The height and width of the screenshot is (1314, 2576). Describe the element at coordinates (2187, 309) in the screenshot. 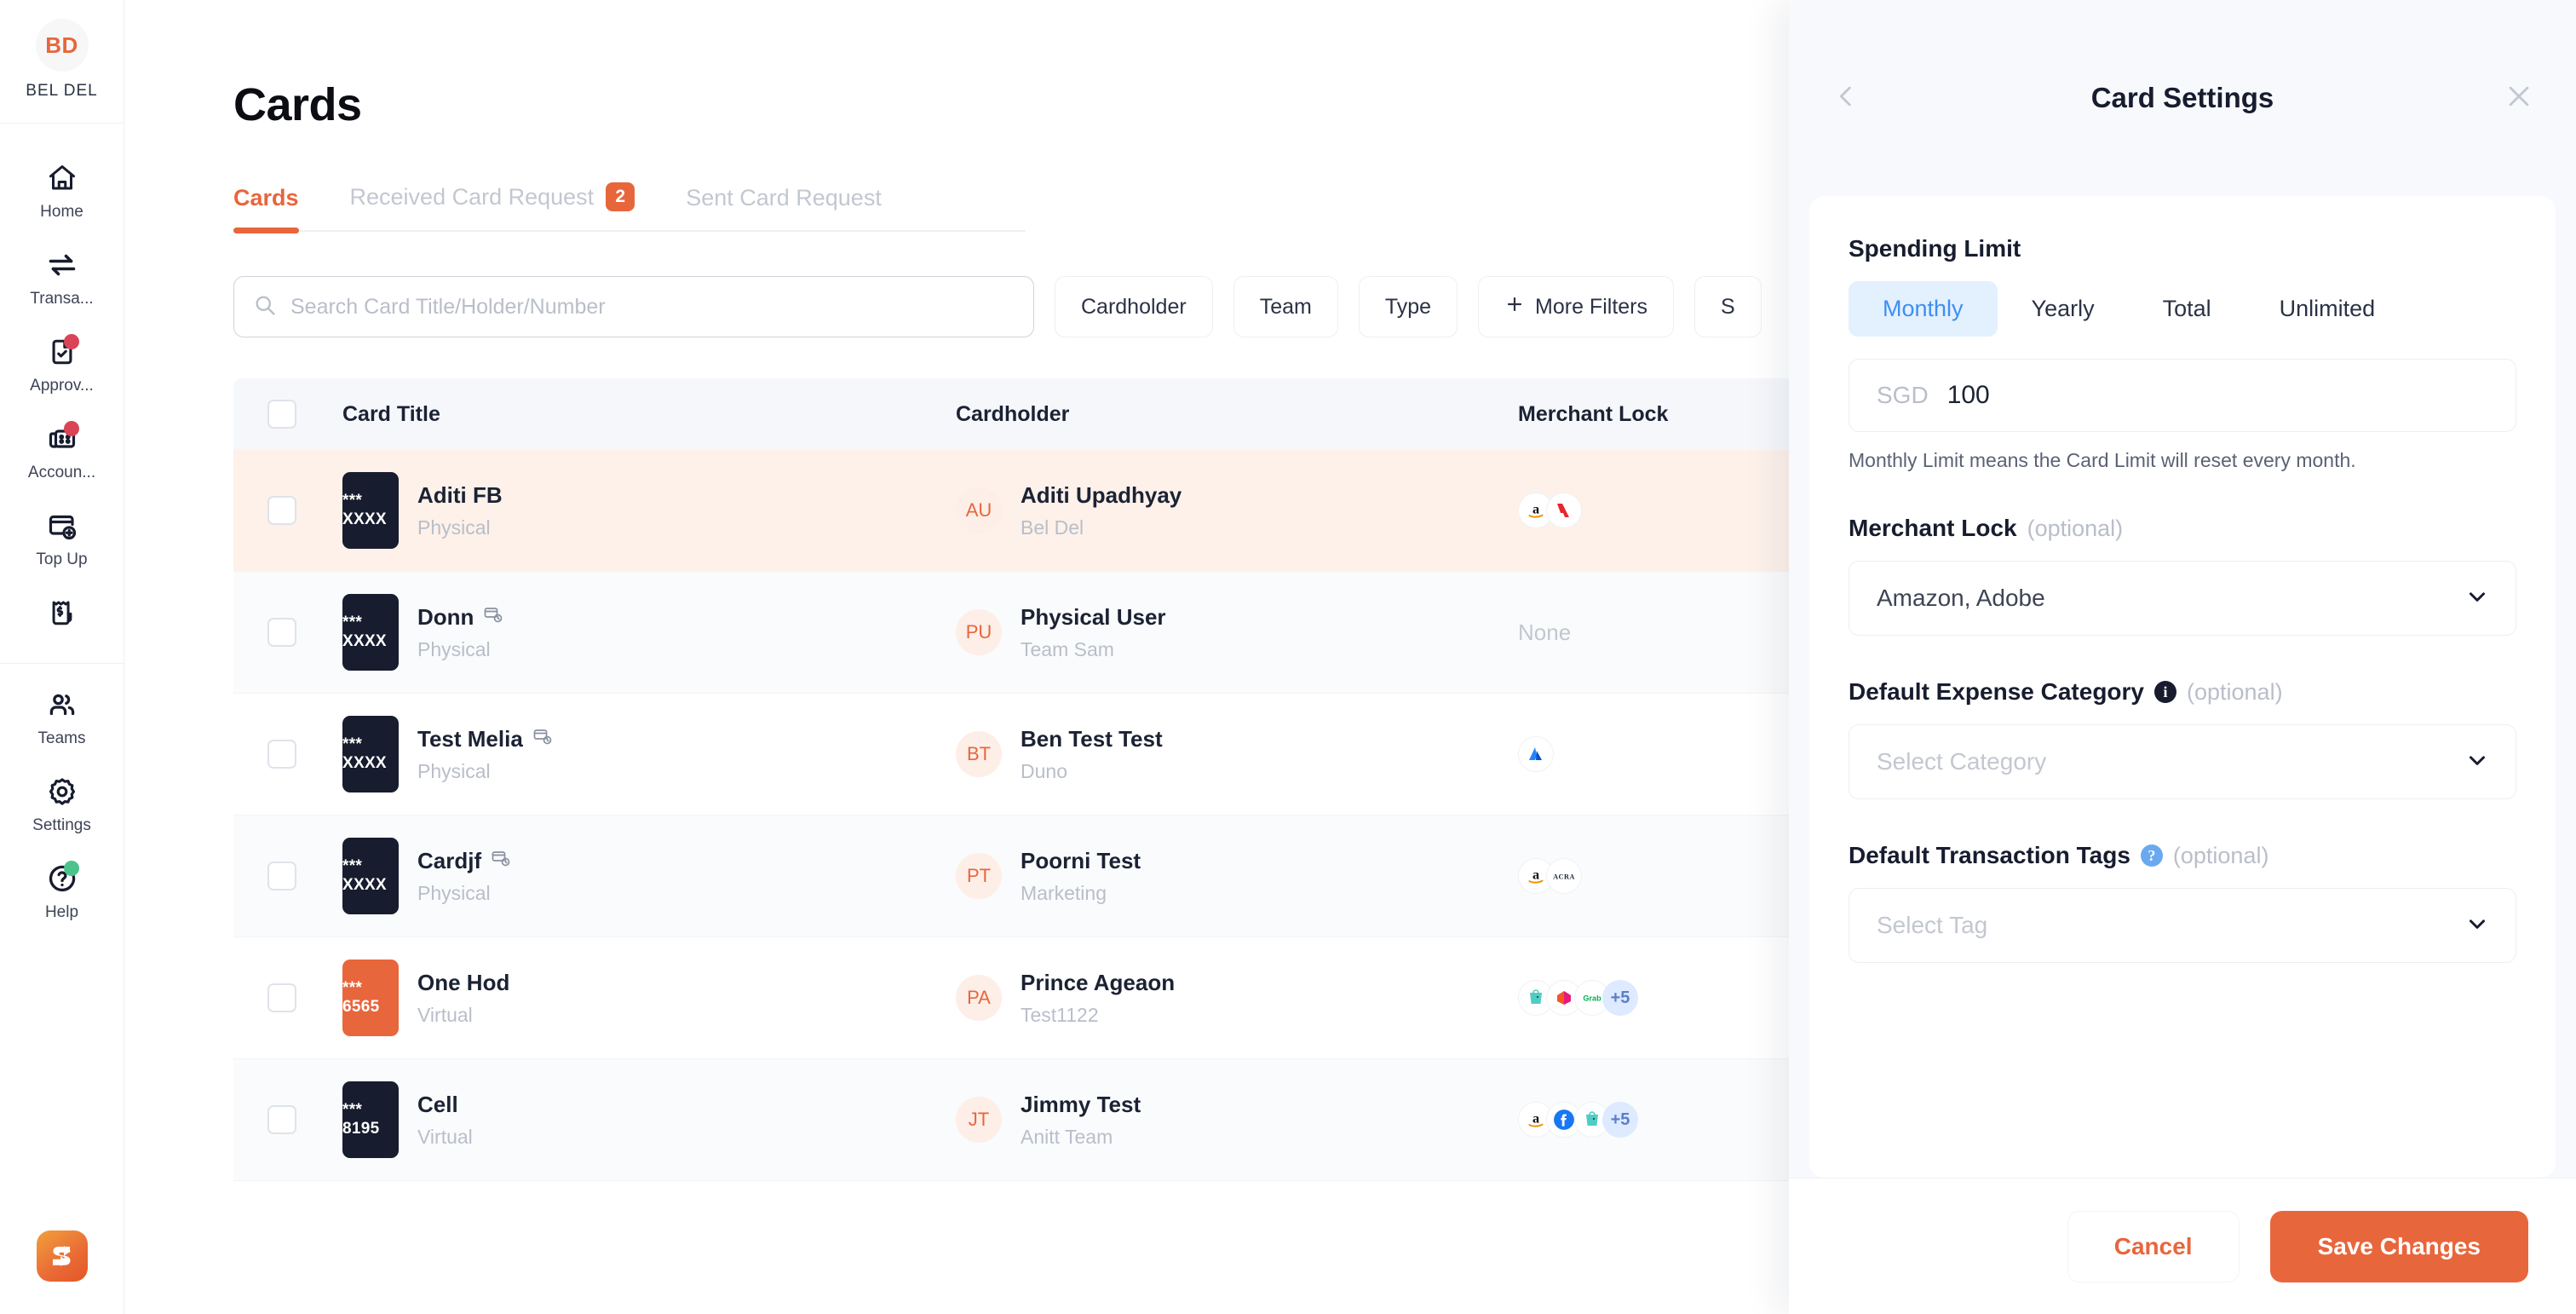

I see `period-option-total: Total` at that location.